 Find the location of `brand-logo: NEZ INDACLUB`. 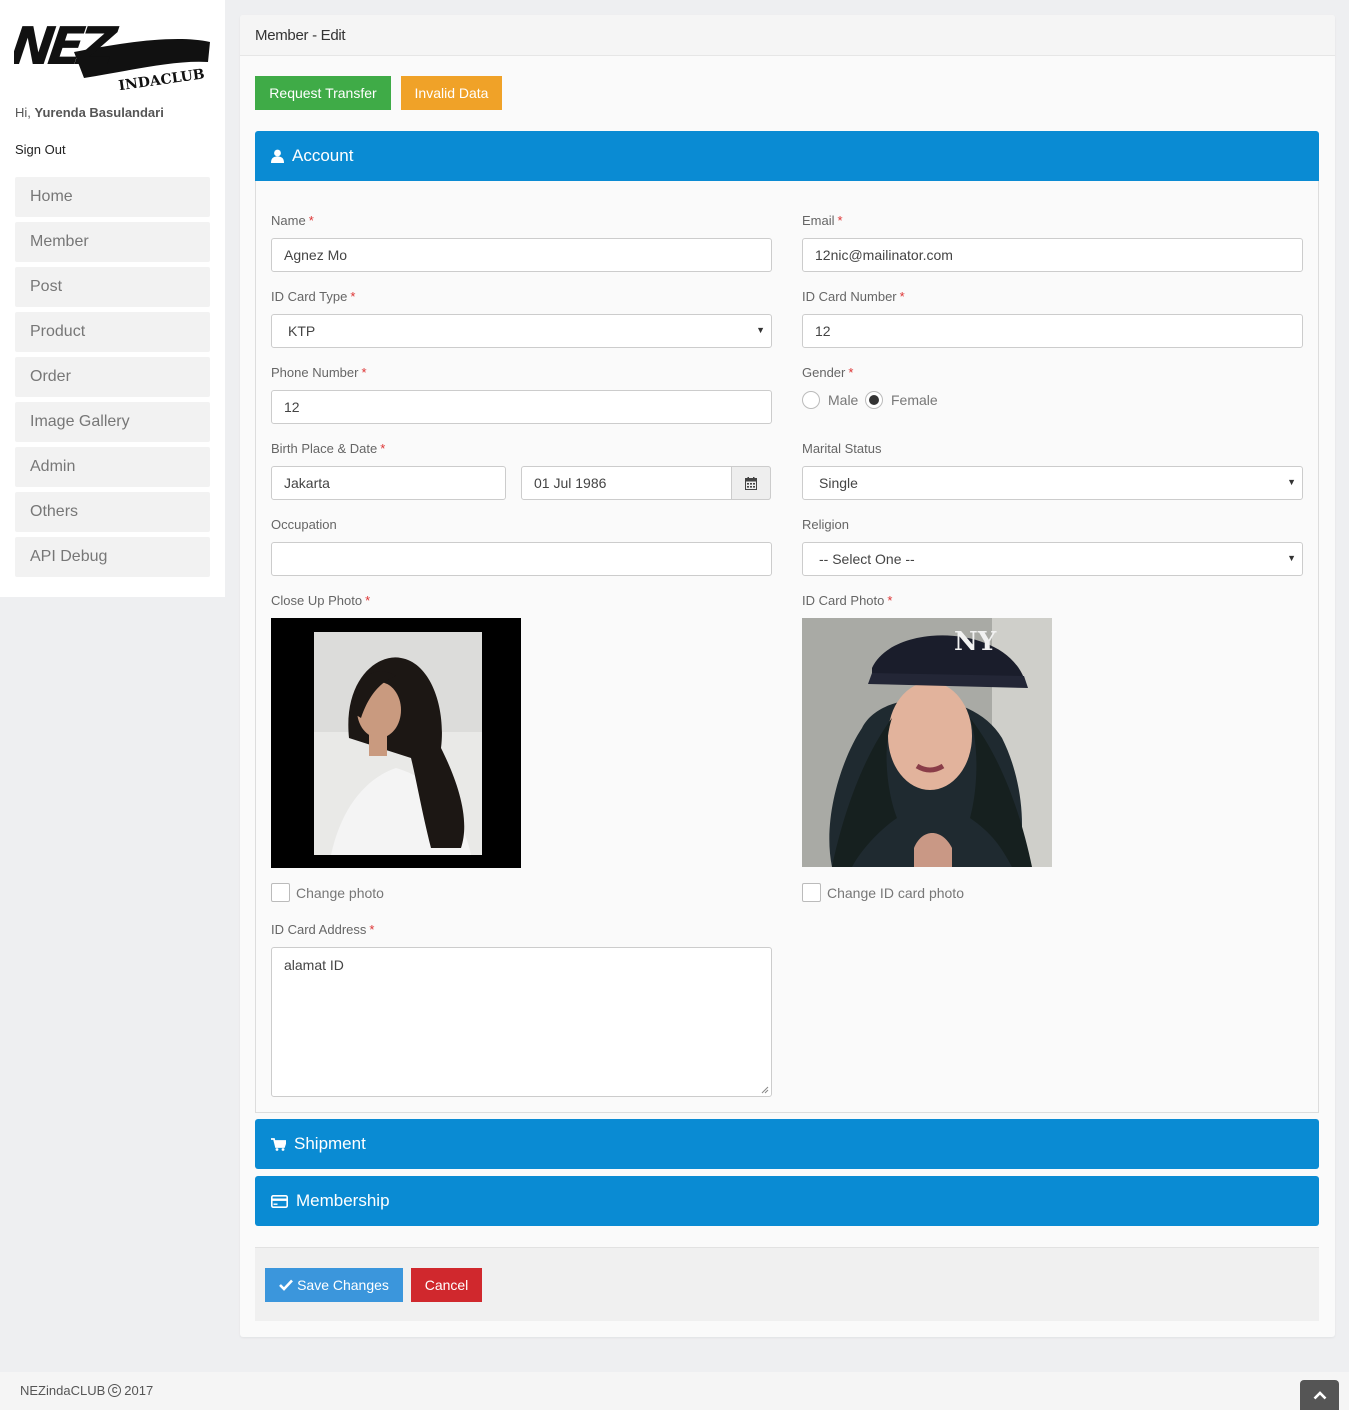

brand-logo: NEZ INDACLUB is located at coordinates (109, 53).